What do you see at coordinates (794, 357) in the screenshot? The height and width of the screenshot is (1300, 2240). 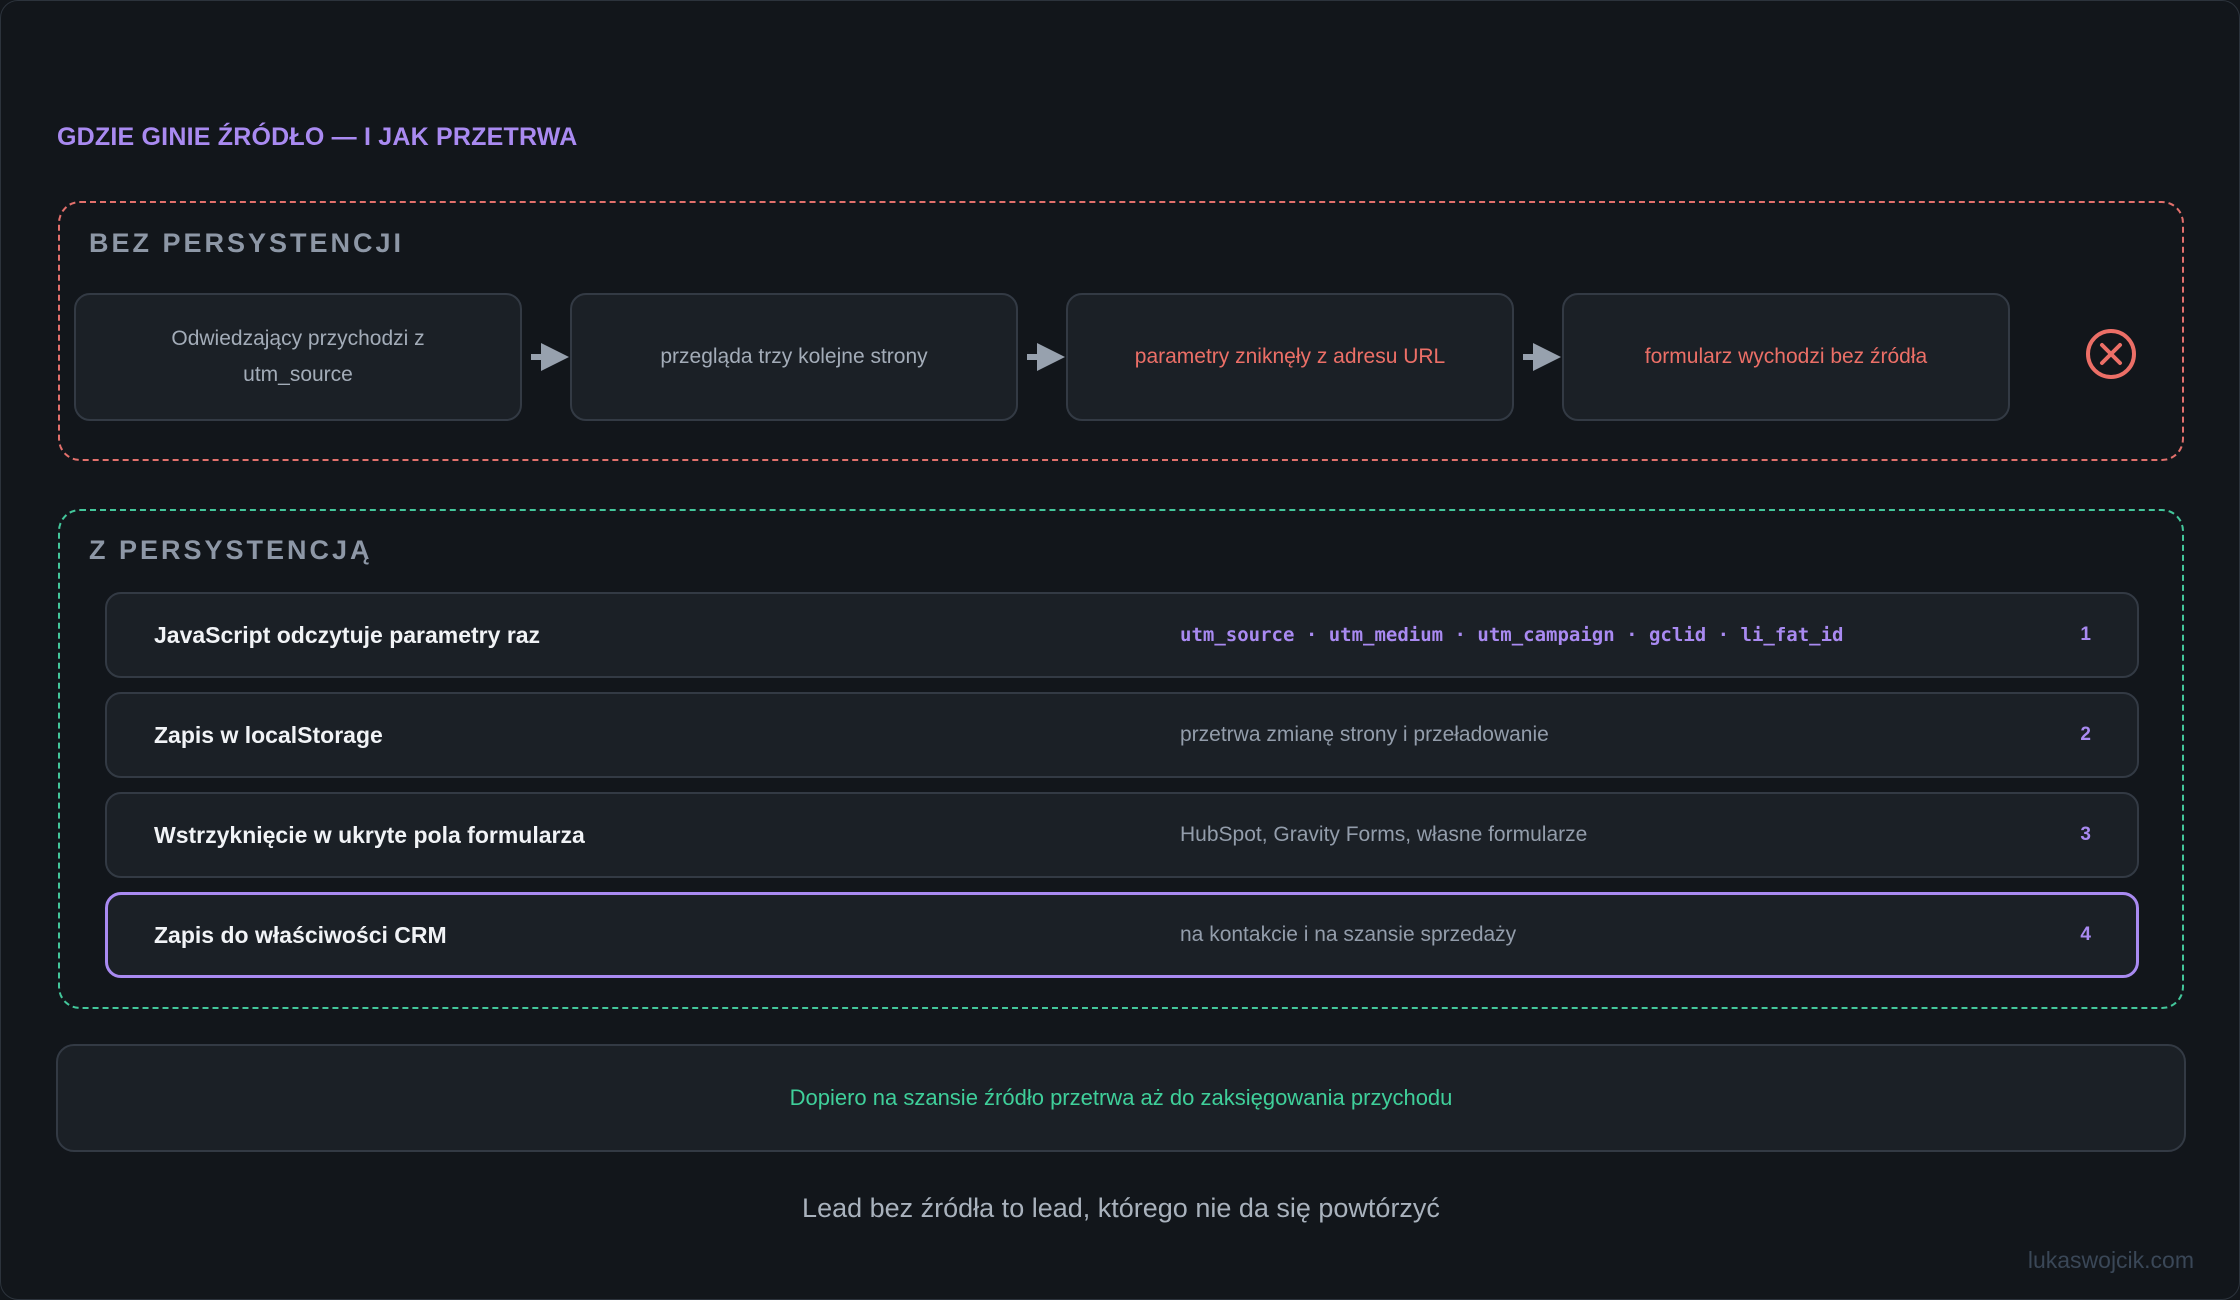 I see `flow-step-2: przegląda trzy kolejne strony` at bounding box center [794, 357].